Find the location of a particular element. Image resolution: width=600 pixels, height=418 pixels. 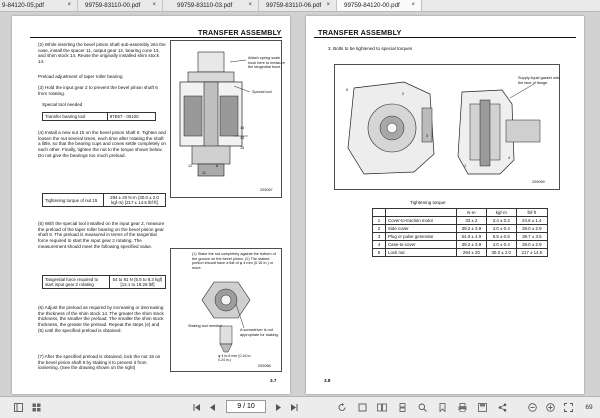

previous-page-icon is located at coordinates (212, 407).